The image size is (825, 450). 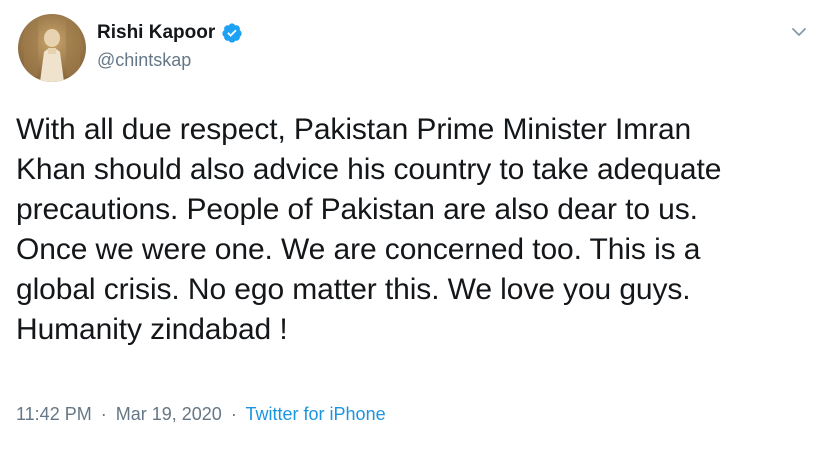 I want to click on name-row: Rishi Kapoor, so click(x=170, y=33).